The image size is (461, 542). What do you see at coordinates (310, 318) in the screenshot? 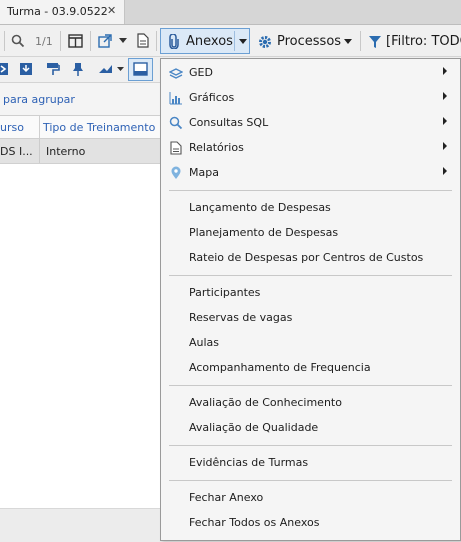
I see `menu-item-reservas-vagas: Reservas de vagas` at bounding box center [310, 318].